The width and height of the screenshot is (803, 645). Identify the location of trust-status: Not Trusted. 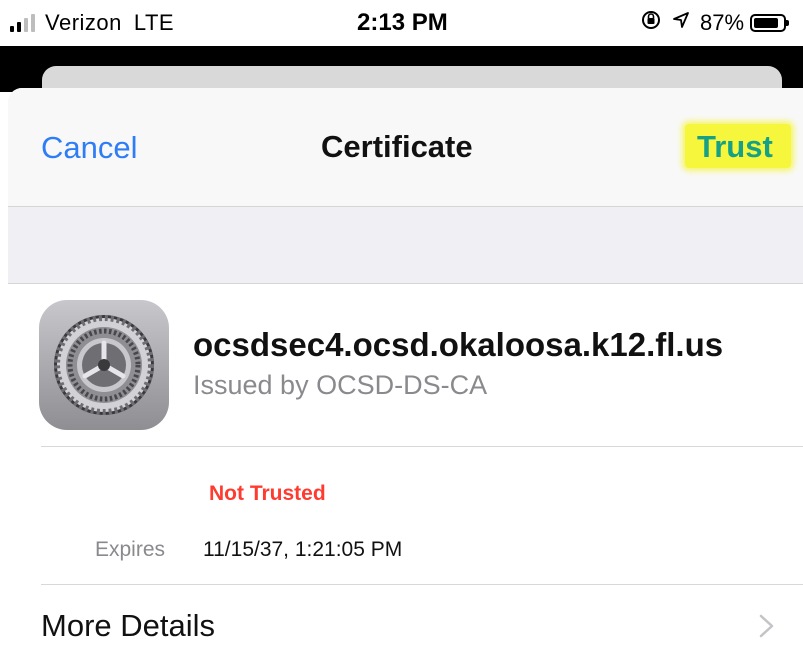
(267, 493).